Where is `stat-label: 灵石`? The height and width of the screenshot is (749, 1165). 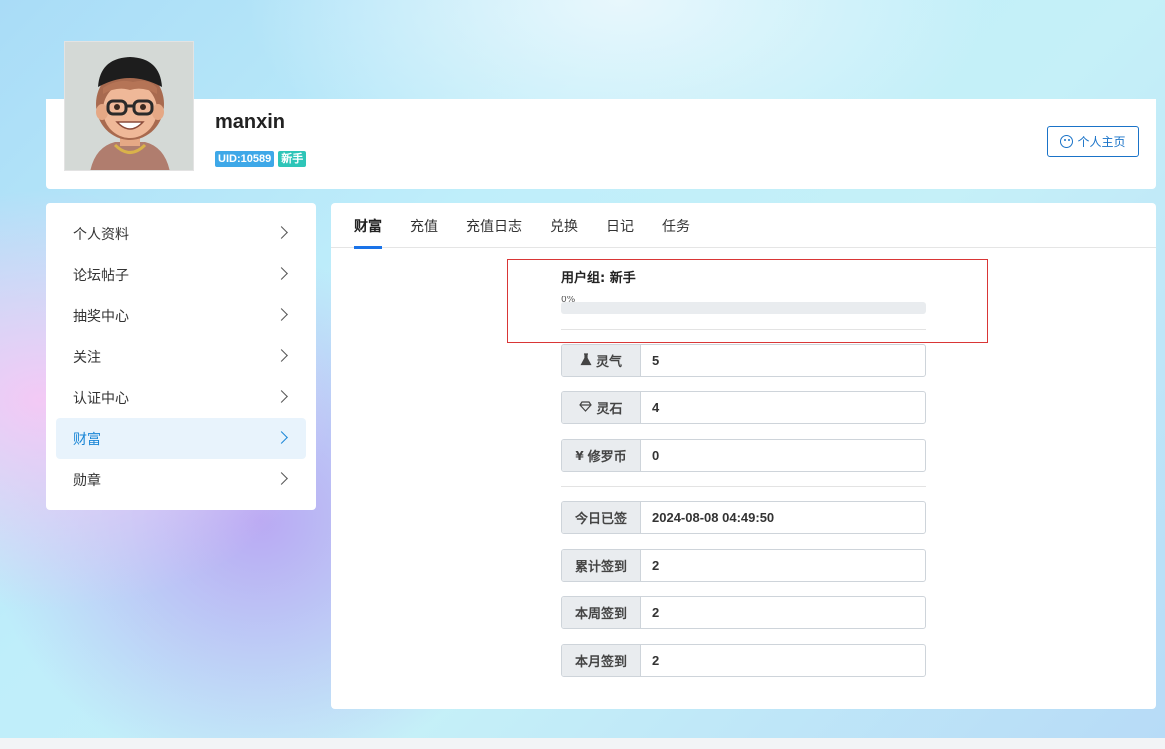 stat-label: 灵石 is located at coordinates (609, 409).